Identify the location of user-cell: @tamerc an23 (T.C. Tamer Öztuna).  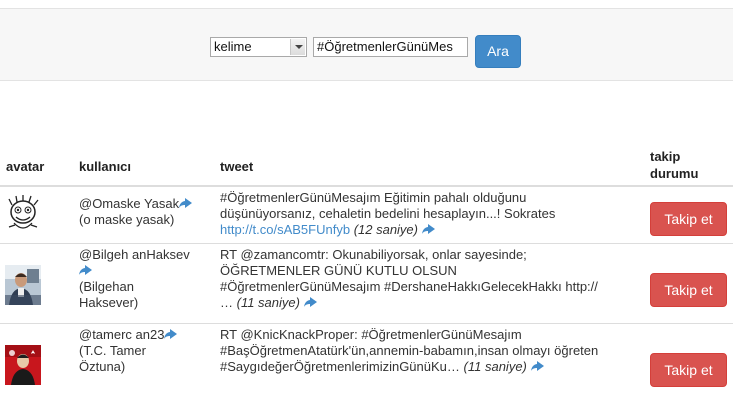
(144, 351).